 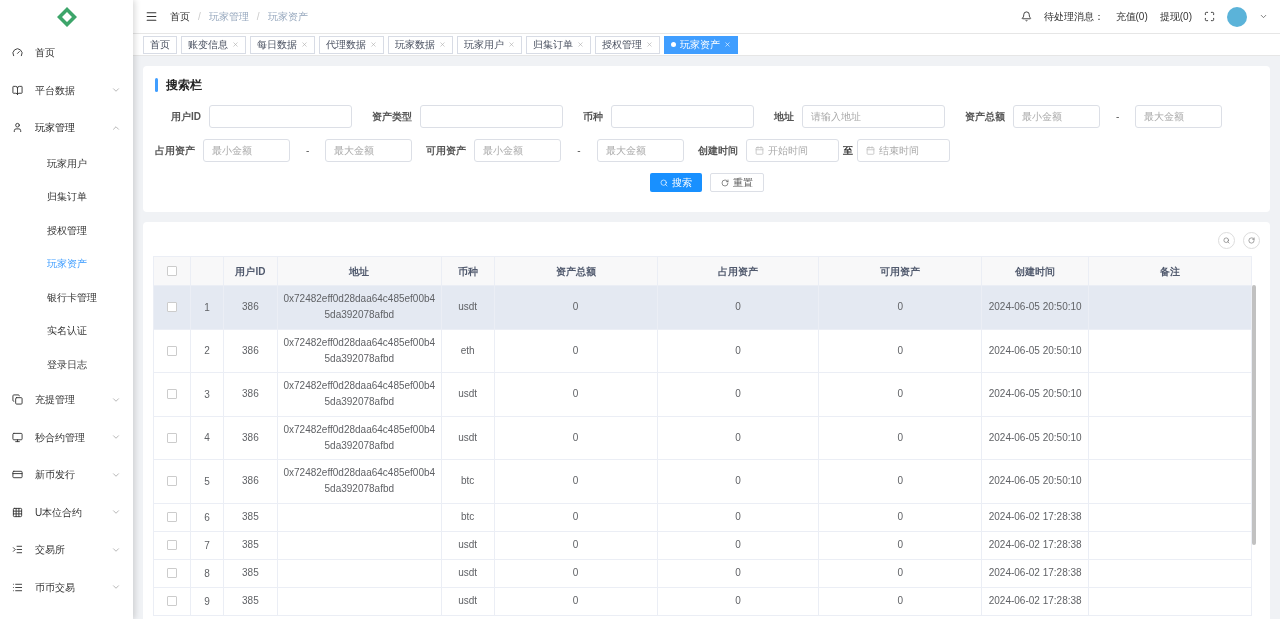 What do you see at coordinates (180, 16) in the screenshot?
I see `breadcrumb-item: 首页` at bounding box center [180, 16].